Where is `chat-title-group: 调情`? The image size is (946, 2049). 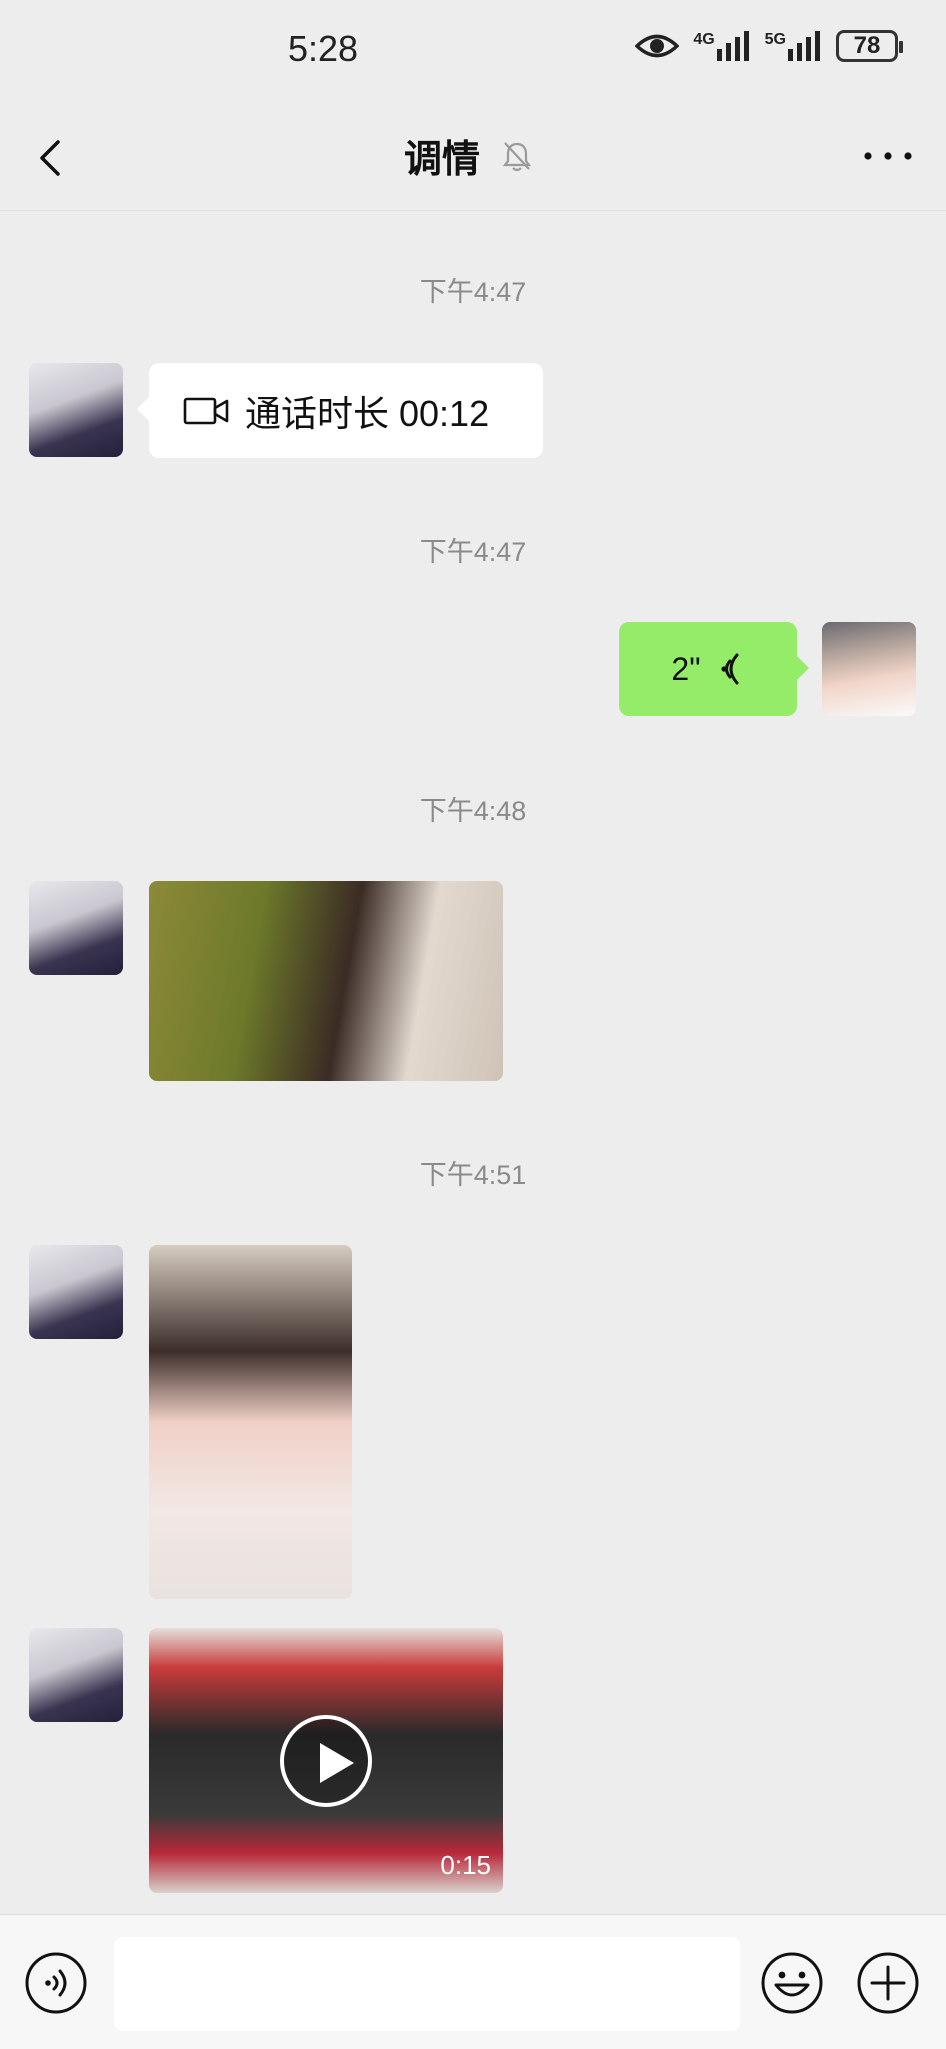 chat-title-group: 调情 is located at coordinates (468, 155).